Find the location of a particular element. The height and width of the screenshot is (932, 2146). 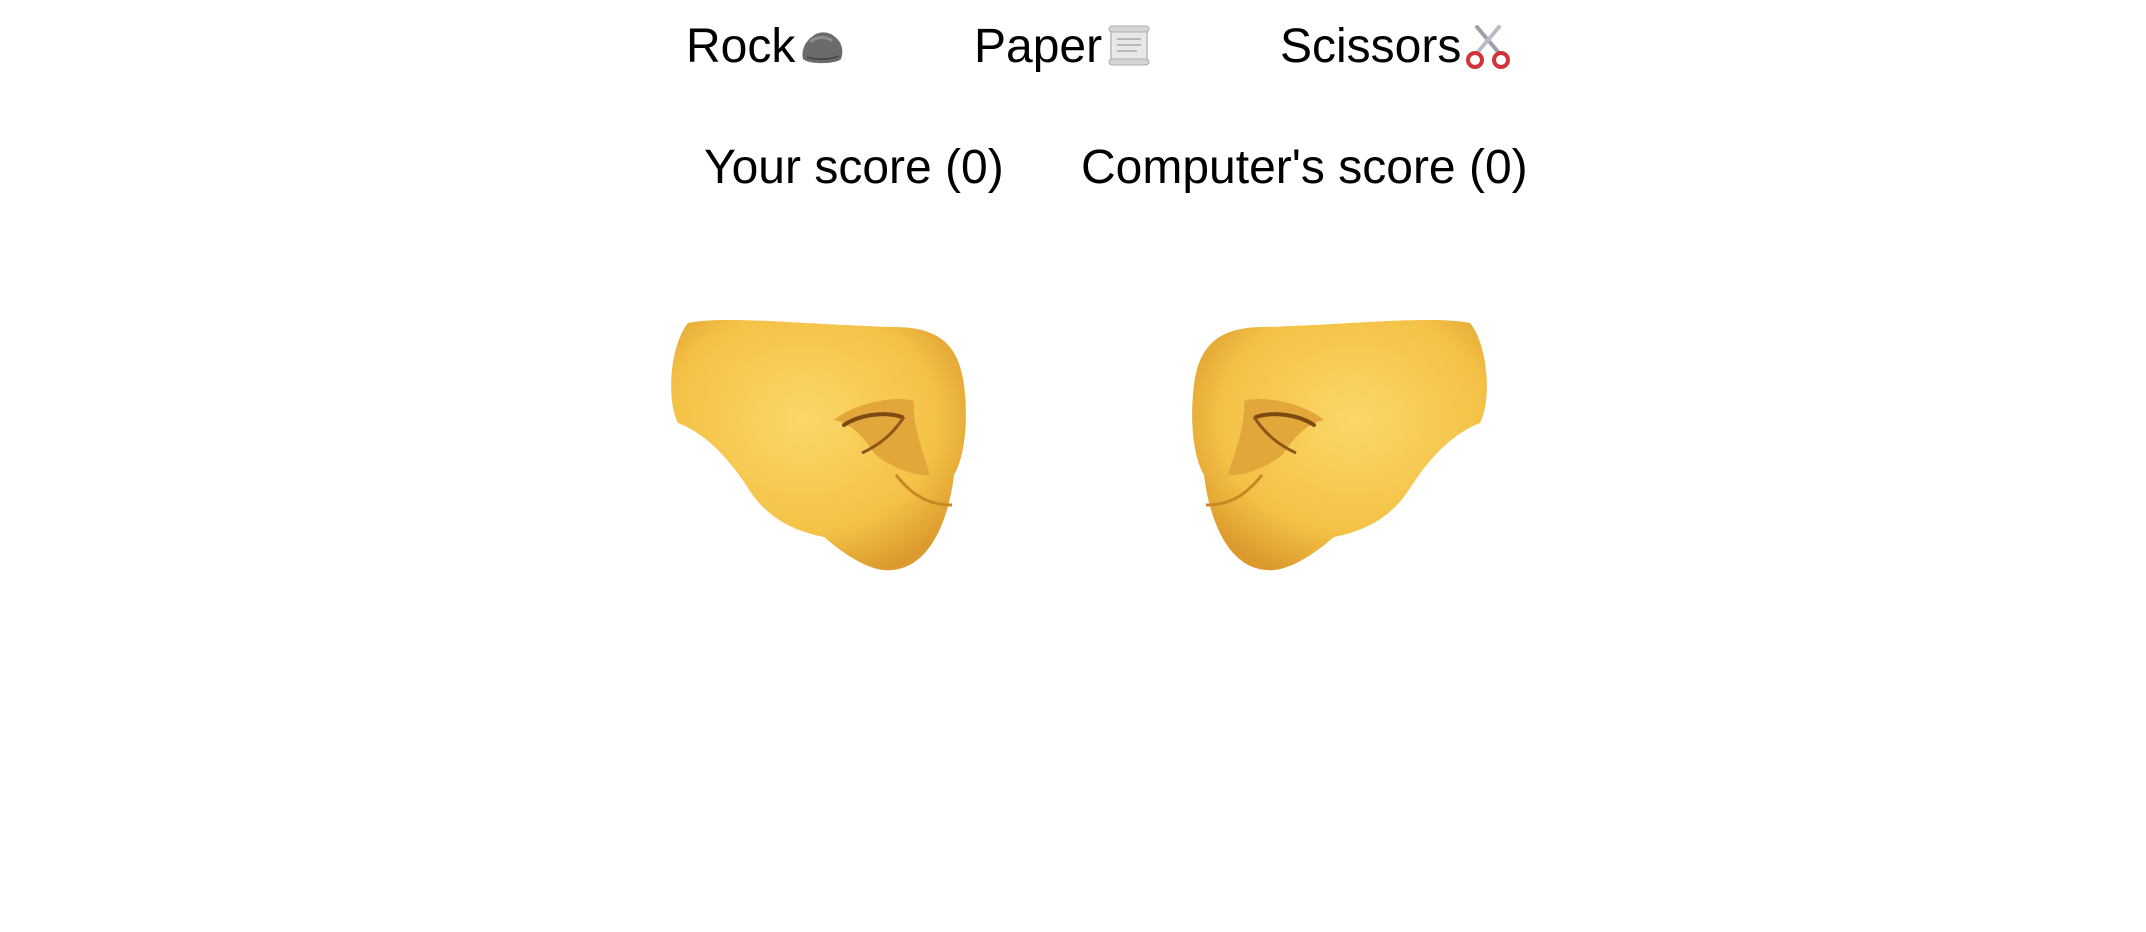

paper-button: Paper is located at coordinates (1064, 46).